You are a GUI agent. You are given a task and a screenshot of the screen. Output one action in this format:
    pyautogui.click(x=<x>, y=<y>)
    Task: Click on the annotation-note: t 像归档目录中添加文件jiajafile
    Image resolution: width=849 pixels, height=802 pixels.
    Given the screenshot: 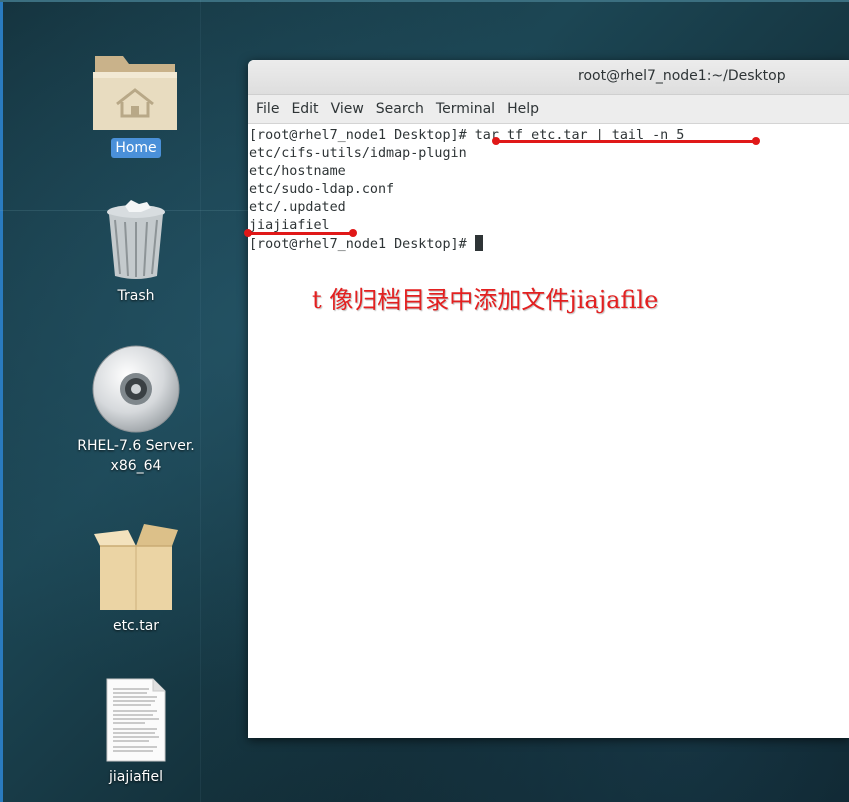 What is the action you would take?
    pyautogui.click(x=485, y=300)
    